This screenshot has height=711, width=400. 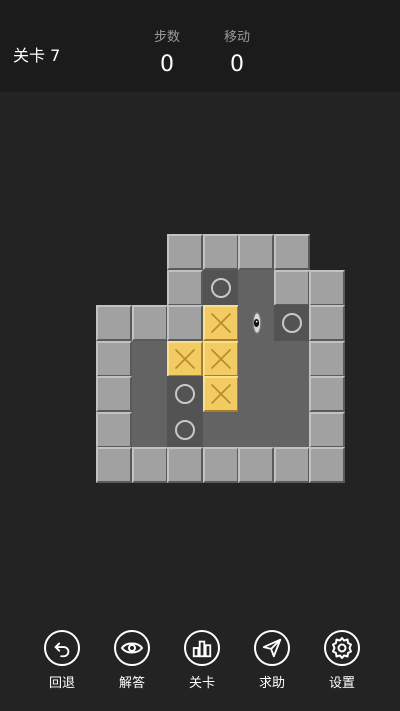 I want to click on help-button: 求助, so click(x=272, y=662).